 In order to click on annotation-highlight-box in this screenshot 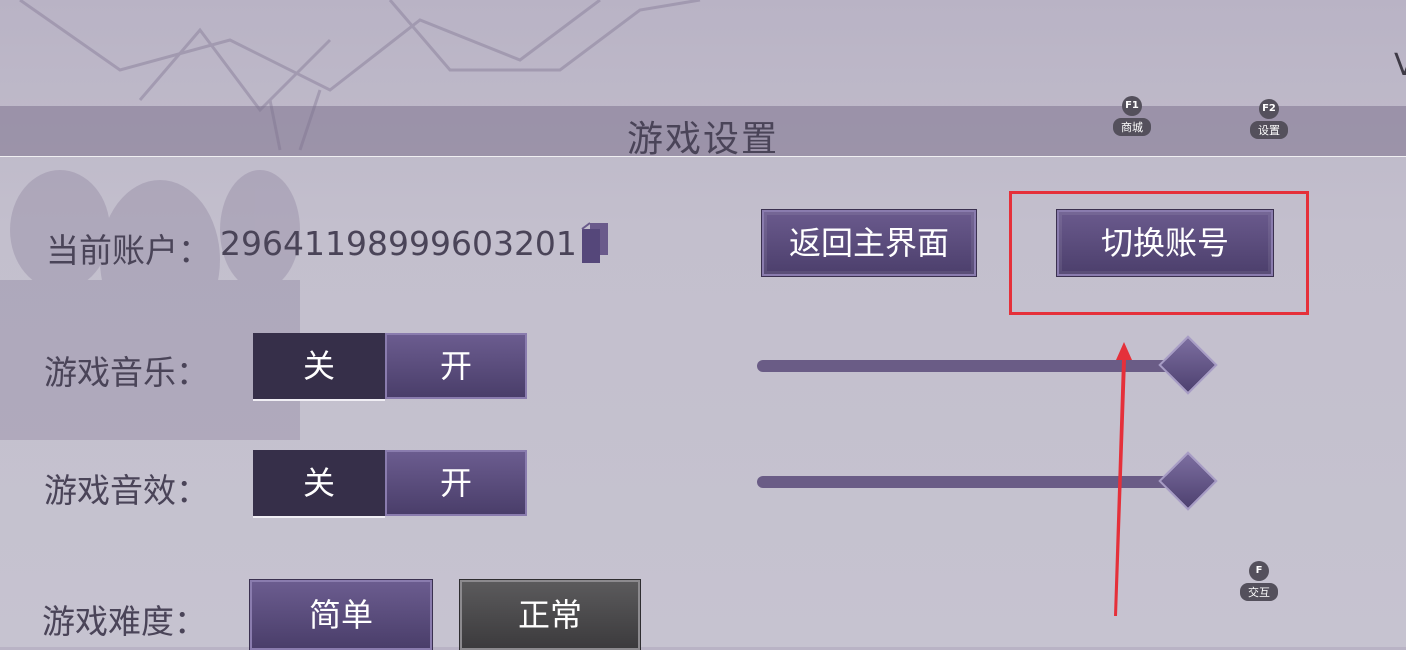, I will do `click(1159, 253)`.